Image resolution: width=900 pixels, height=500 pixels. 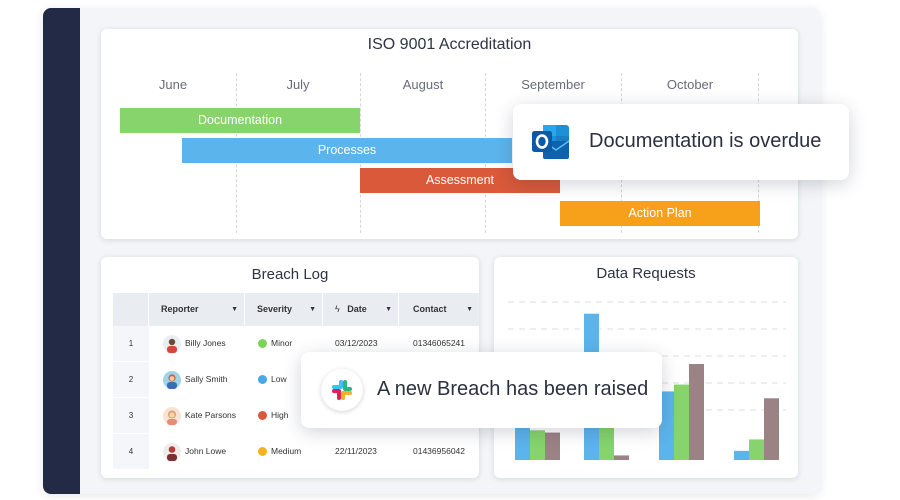 I want to click on sidebar, so click(x=61, y=251).